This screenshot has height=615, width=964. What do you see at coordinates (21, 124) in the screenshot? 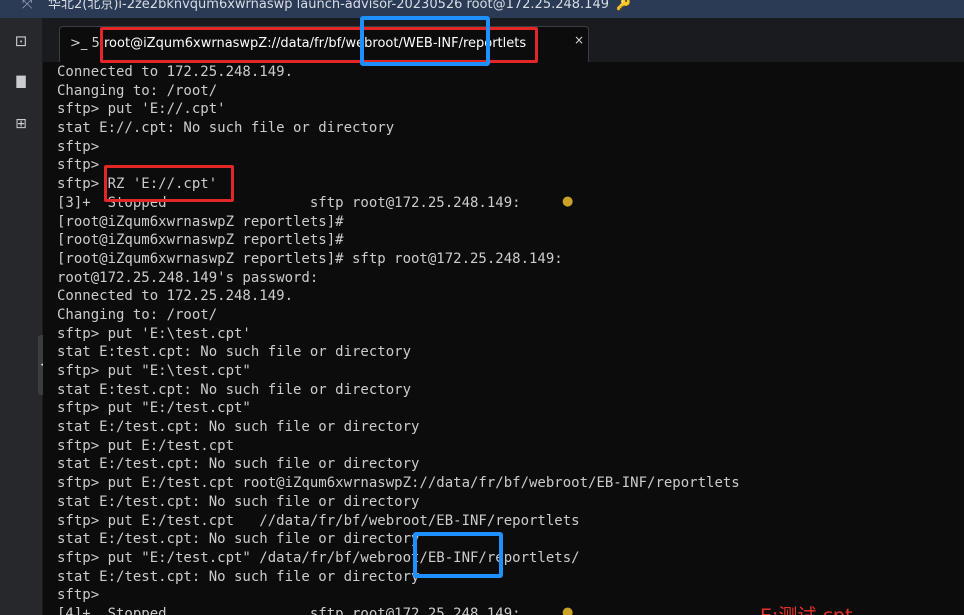
I see `grid-icon: ⊞` at bounding box center [21, 124].